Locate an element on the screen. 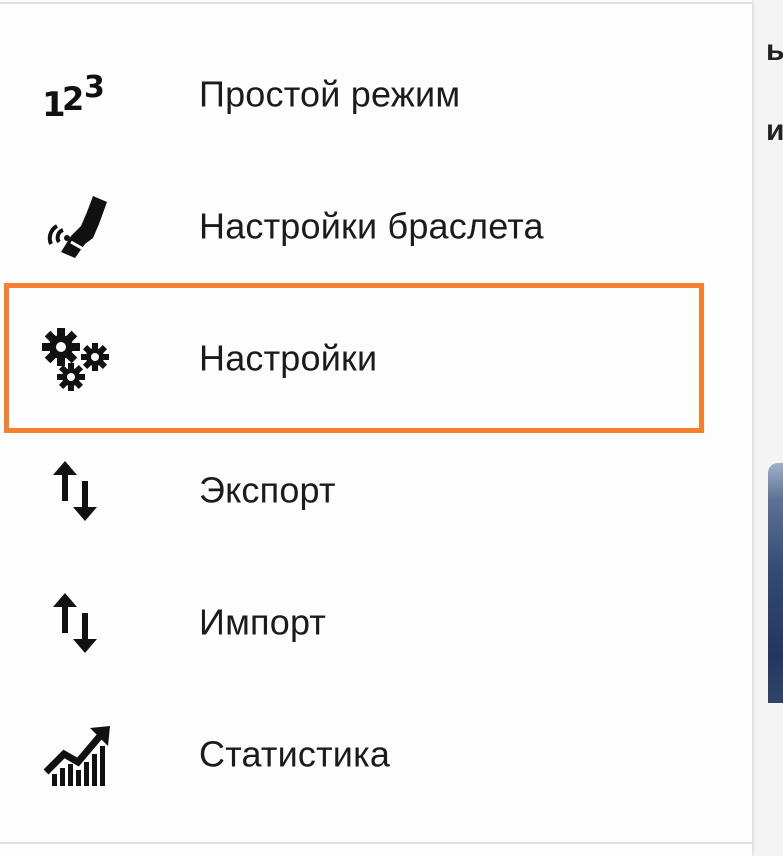 The image size is (783, 856). menu-item-label: Простой режим is located at coordinates (330, 94).